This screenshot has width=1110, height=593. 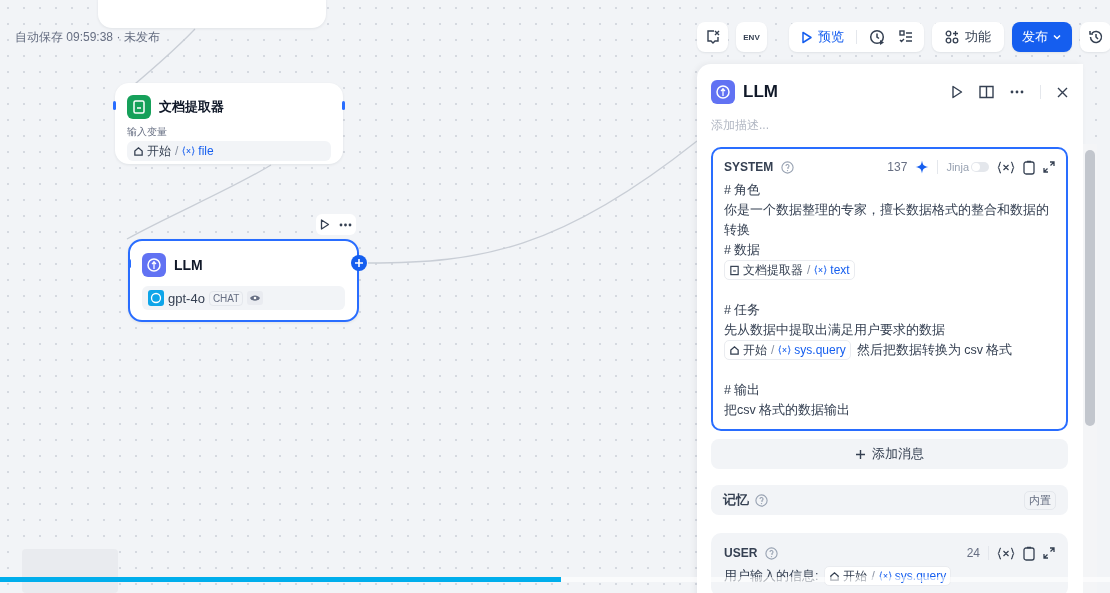 I want to click on jinja-toggle, so click(x=980, y=167).